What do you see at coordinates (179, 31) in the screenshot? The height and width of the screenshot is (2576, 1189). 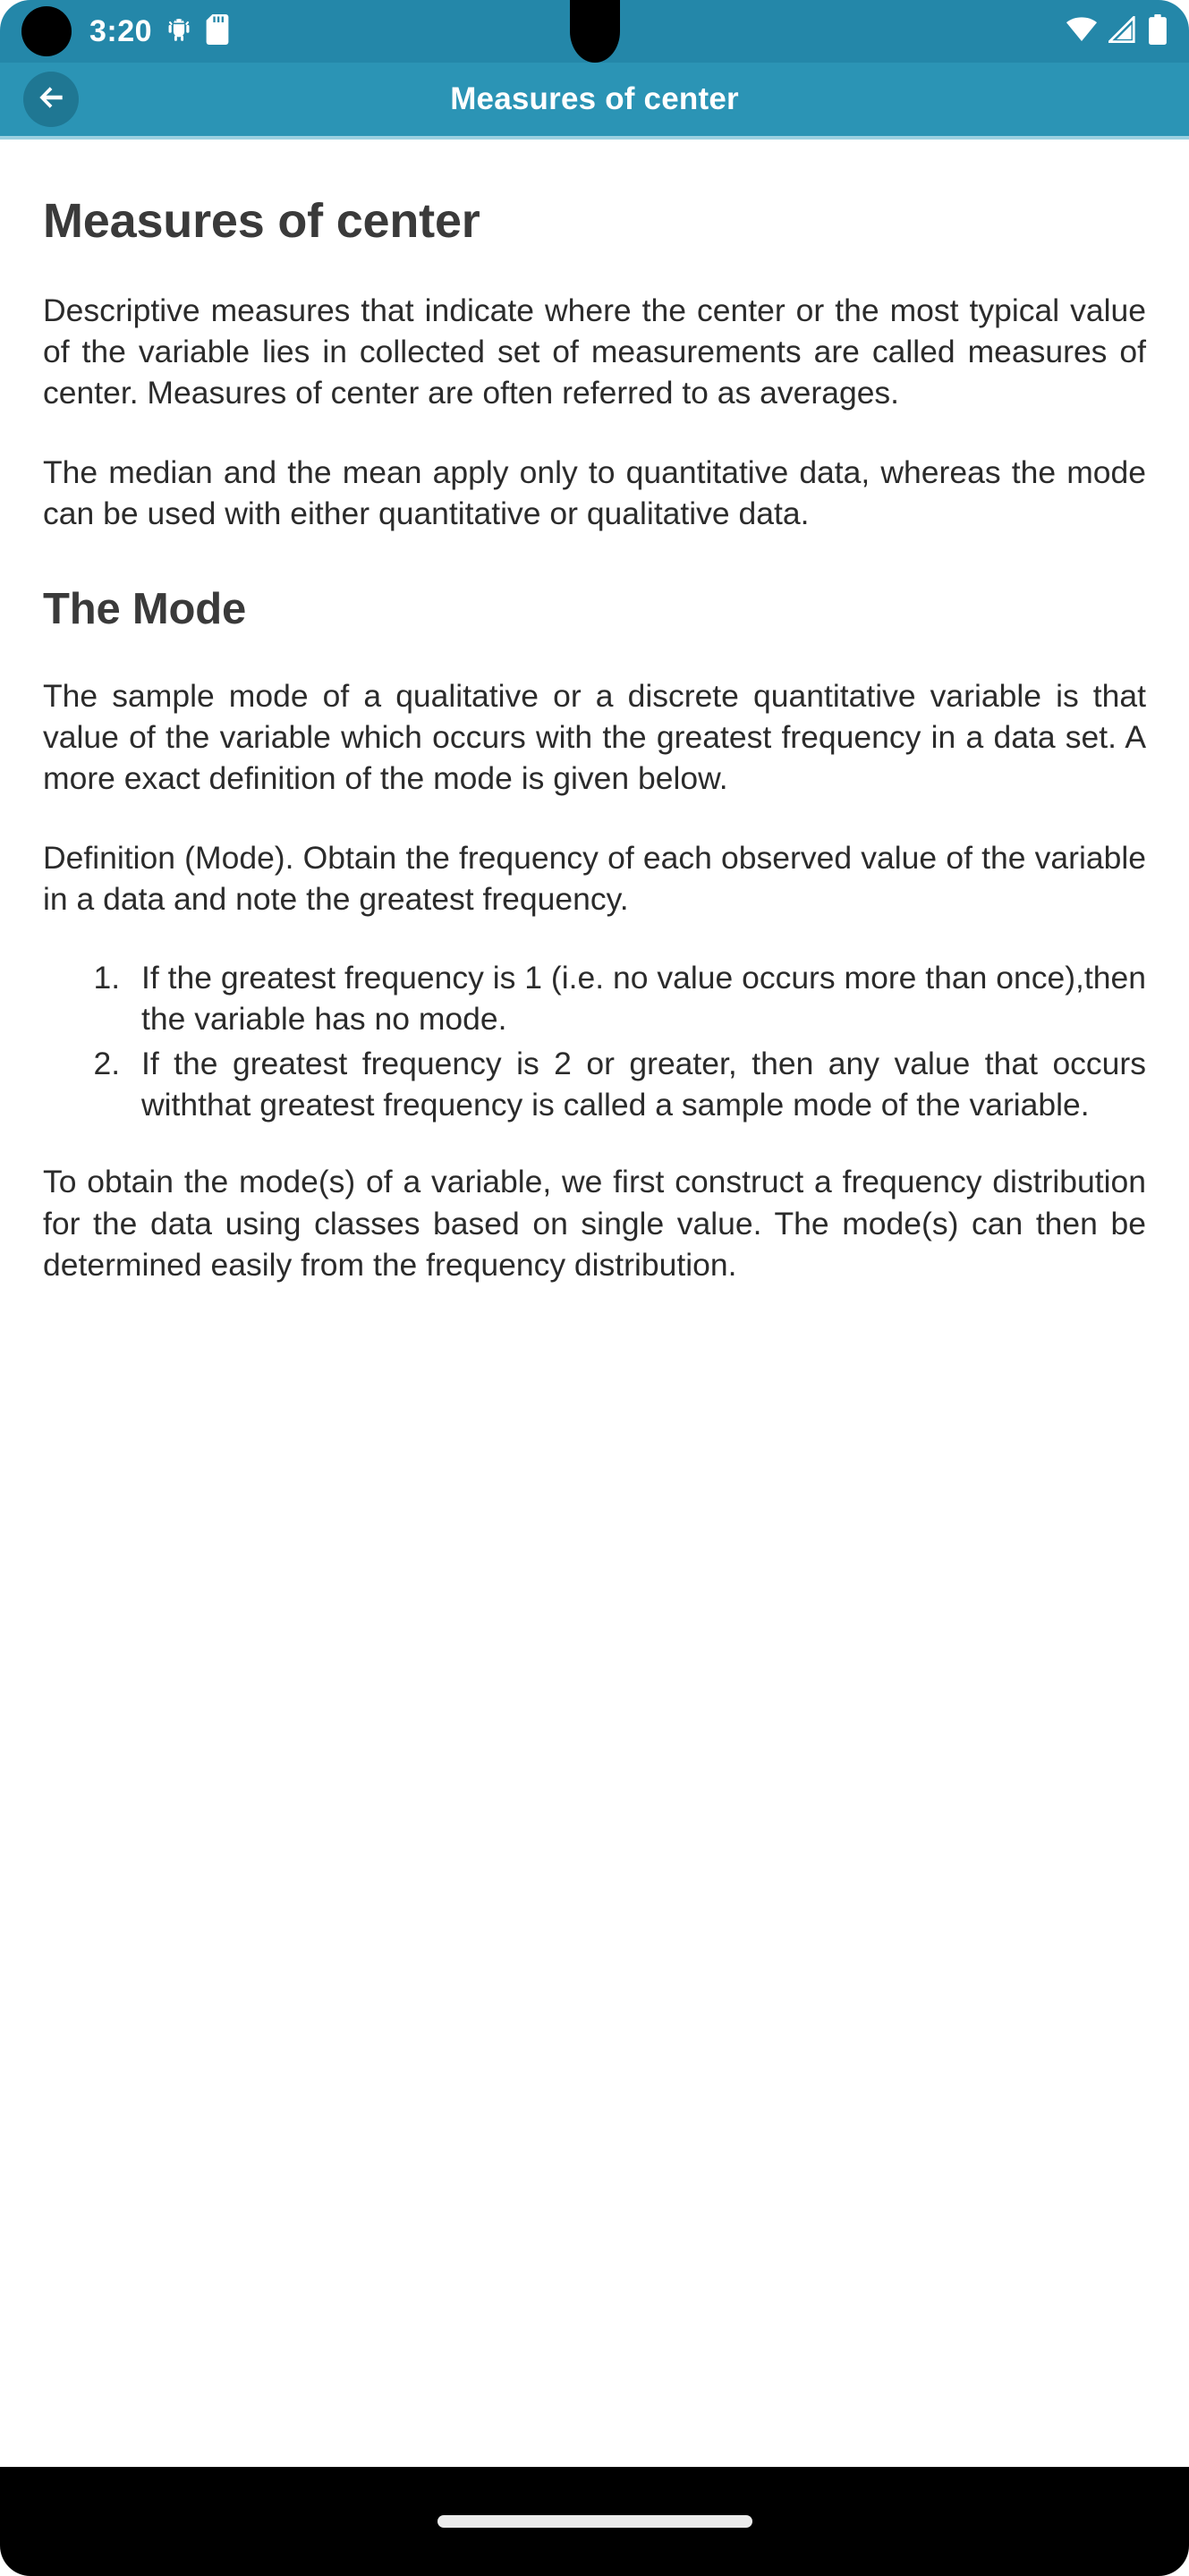 I see `android-debug-icon` at bounding box center [179, 31].